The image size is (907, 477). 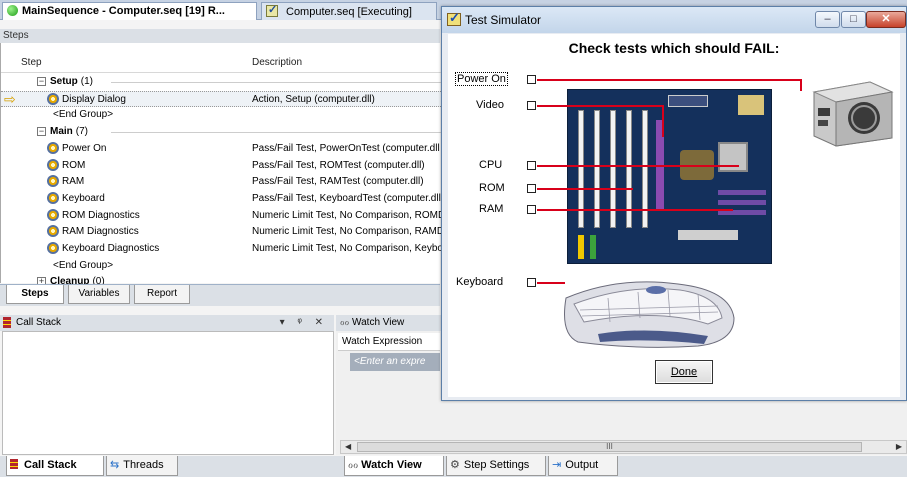 I want to click on step-settings-icon: ⚙, so click(x=455, y=465).